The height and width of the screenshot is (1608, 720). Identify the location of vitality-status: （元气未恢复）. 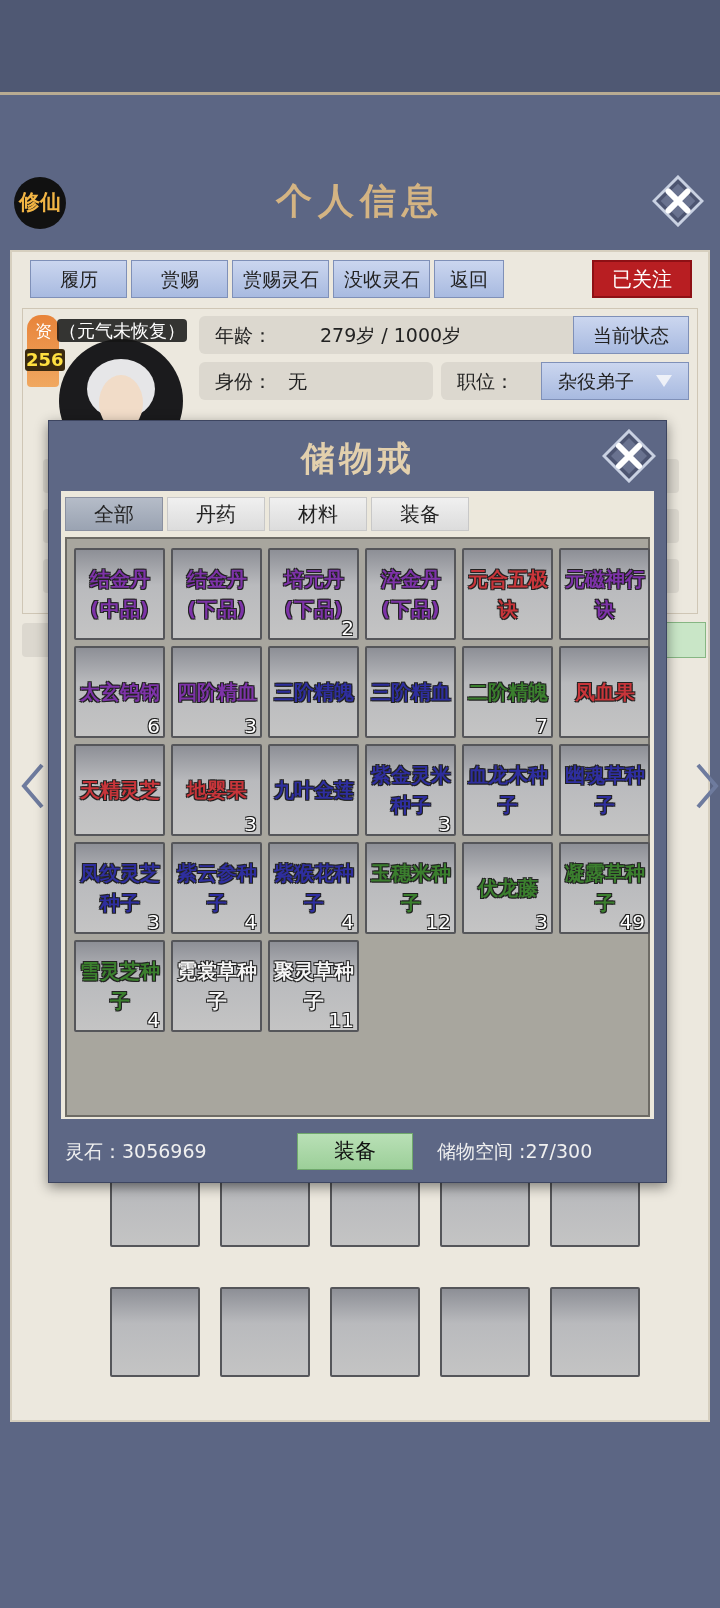
(122, 331).